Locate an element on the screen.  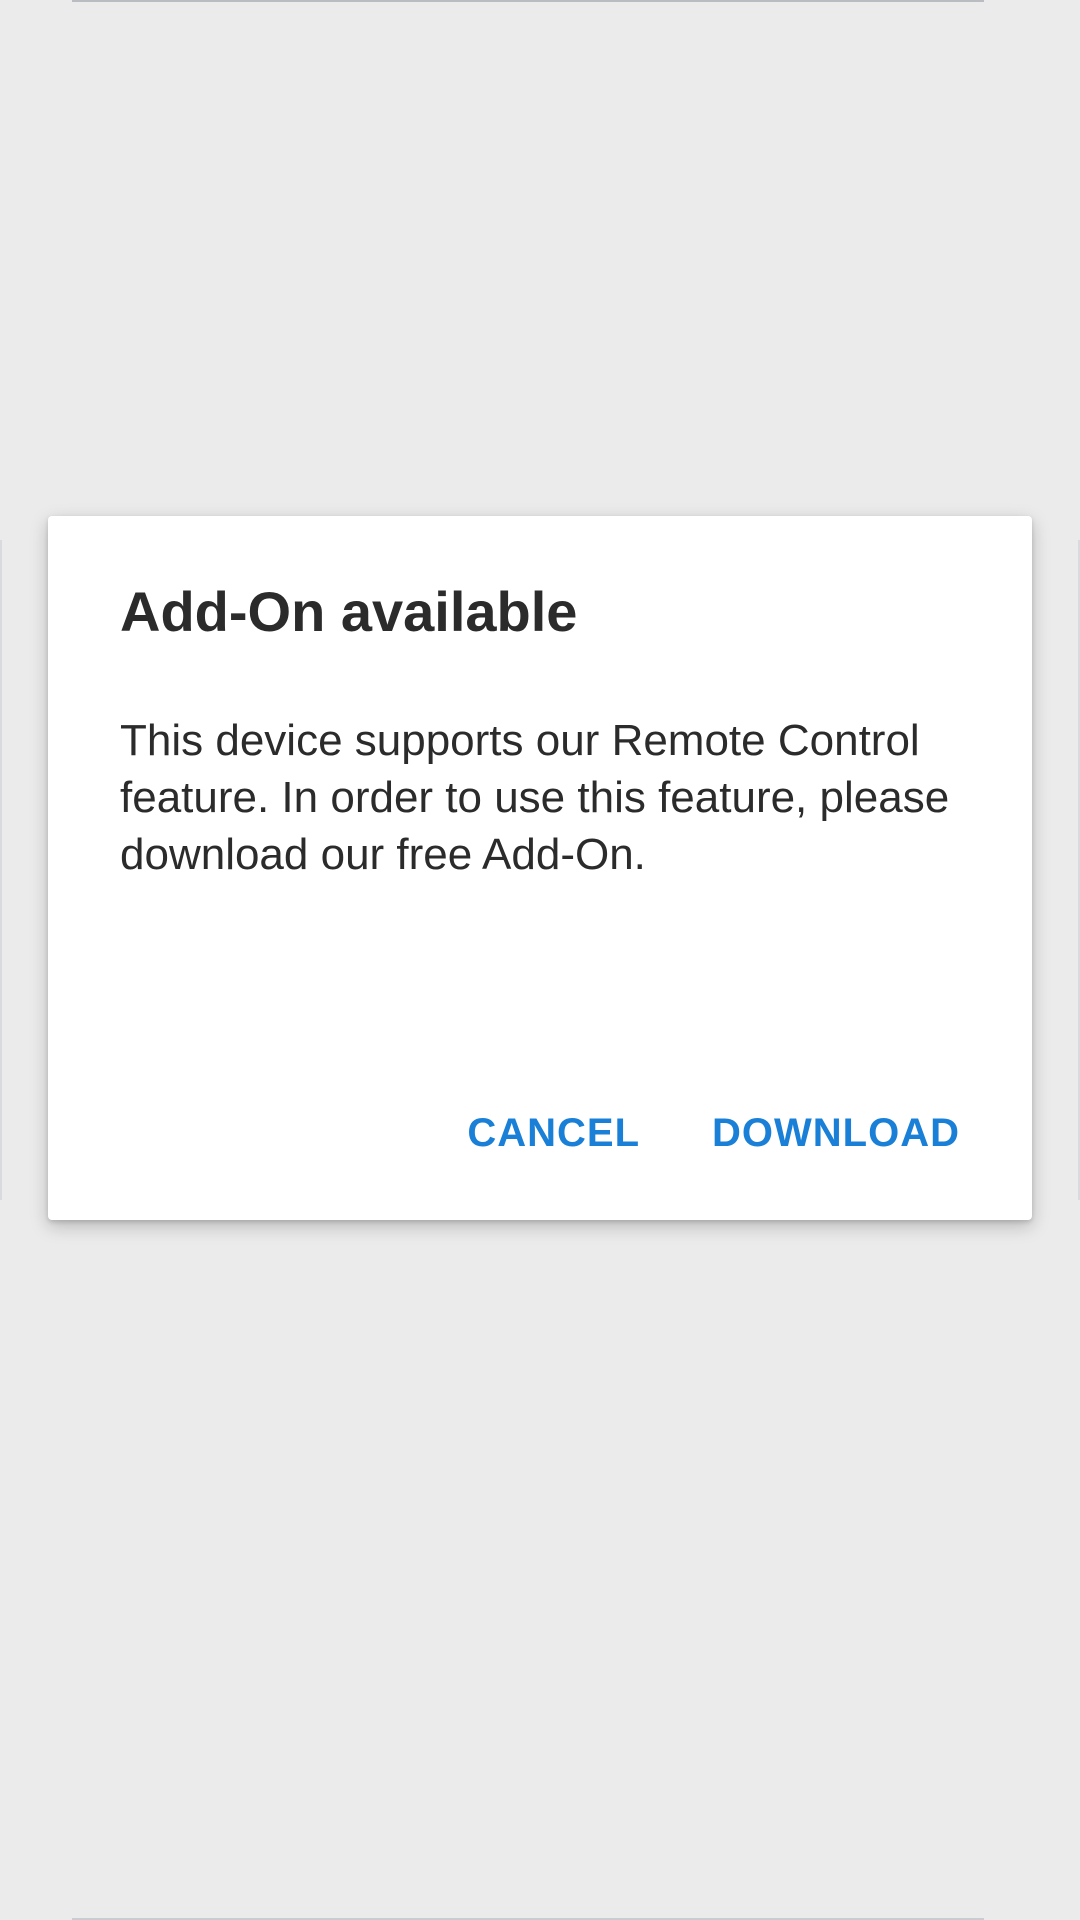
download-button: DOWNLOAD is located at coordinates (836, 1133).